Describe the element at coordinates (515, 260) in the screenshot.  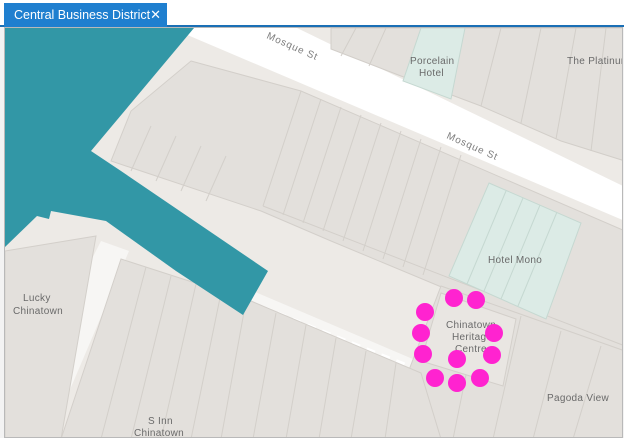
I see `label-hotel-mono: Hotel Mono` at that location.